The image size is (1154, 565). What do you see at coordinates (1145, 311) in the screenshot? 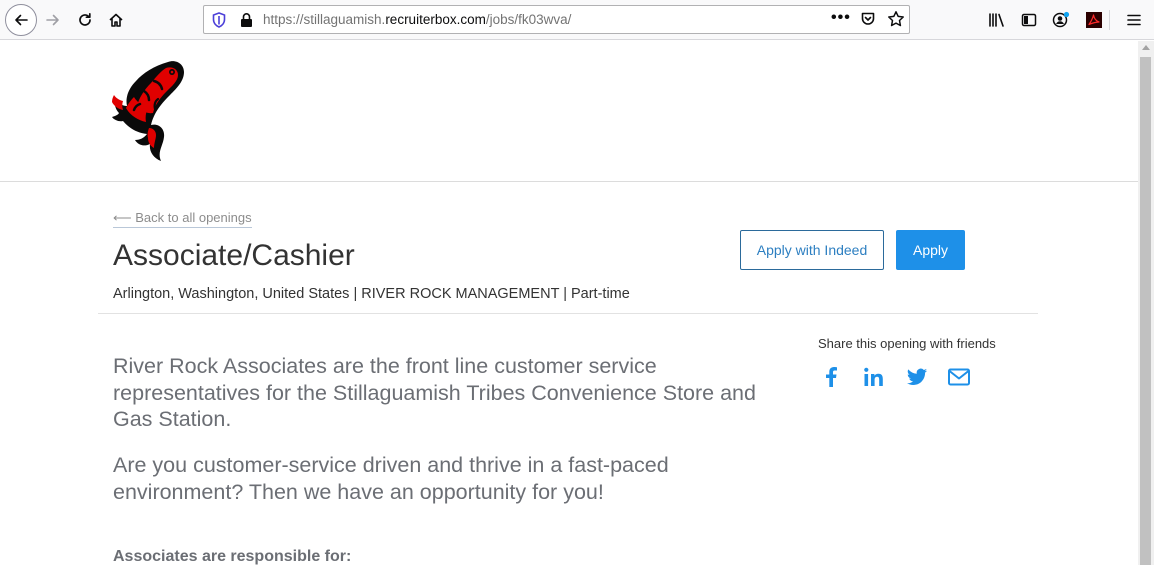
I see `scrollbar-thumb` at bounding box center [1145, 311].